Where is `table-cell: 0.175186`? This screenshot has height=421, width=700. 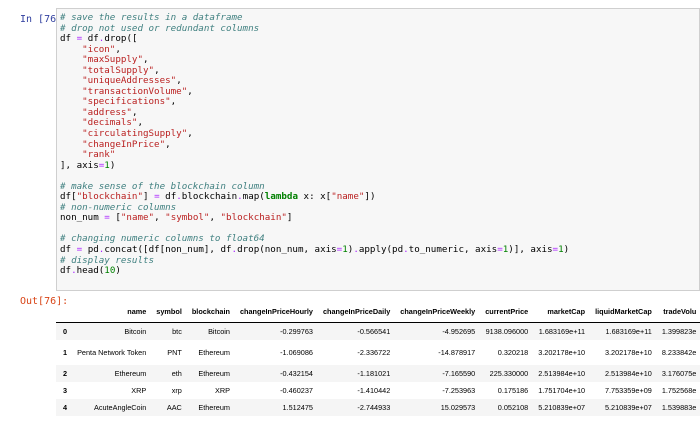 table-cell: 0.175186 is located at coordinates (513, 390).